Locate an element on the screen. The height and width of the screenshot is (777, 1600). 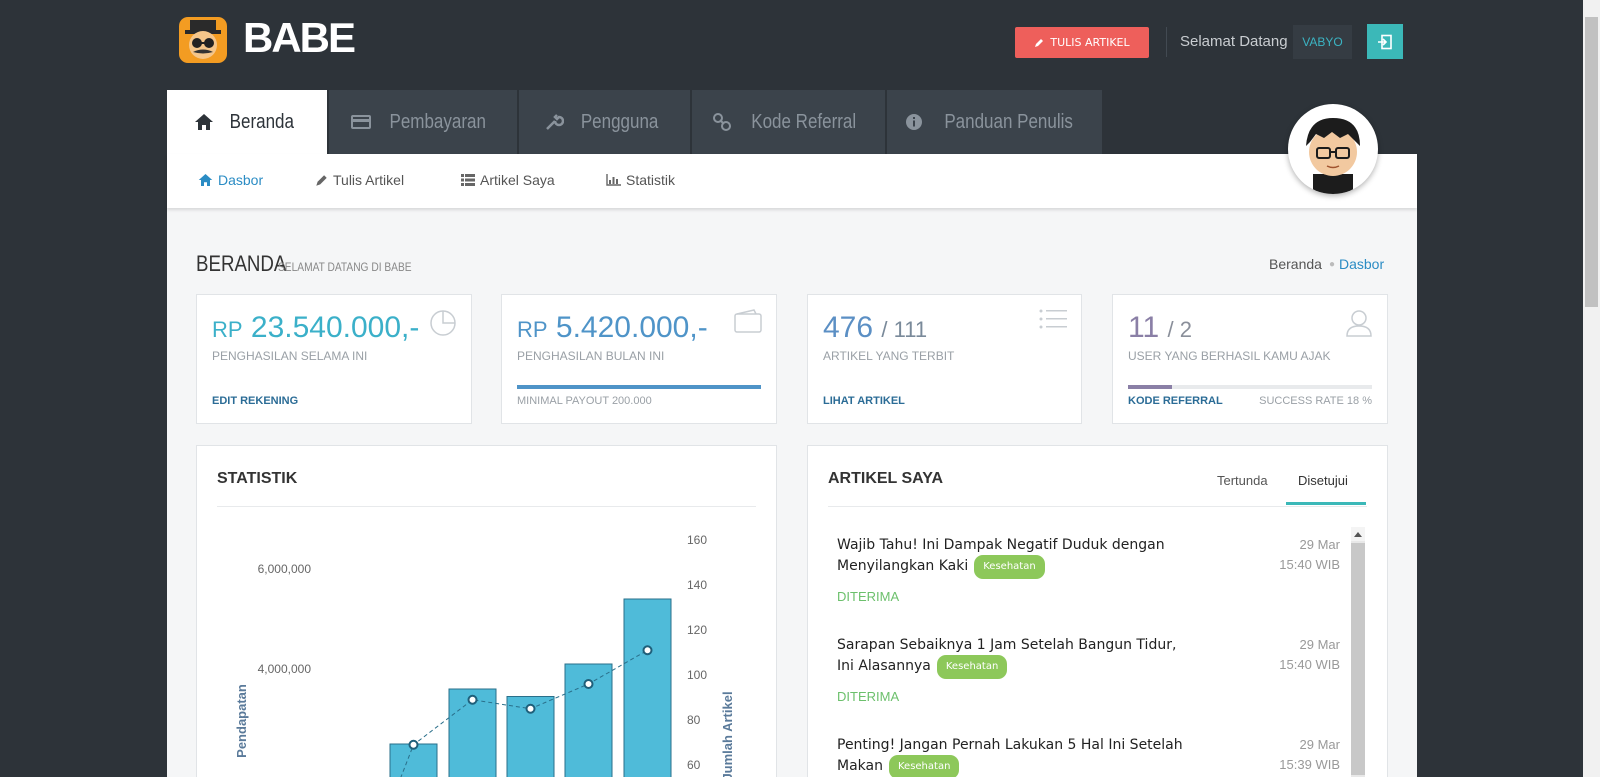
scroll-up-arrow is located at coordinates (1358, 534).